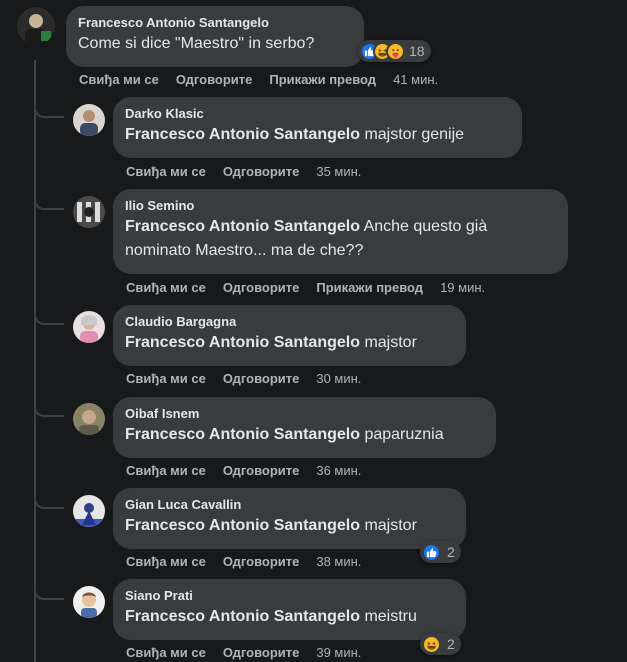  I want to click on timestamp: 35 мин., so click(338, 171).